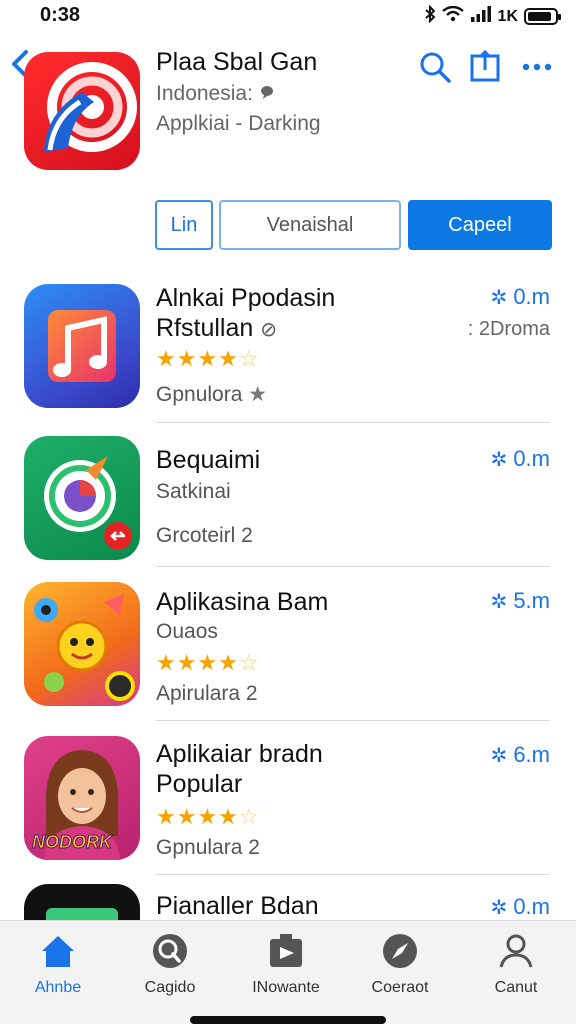 The width and height of the screenshot is (576, 1024). What do you see at coordinates (507, 16) in the screenshot?
I see `network-label: 1K` at bounding box center [507, 16].